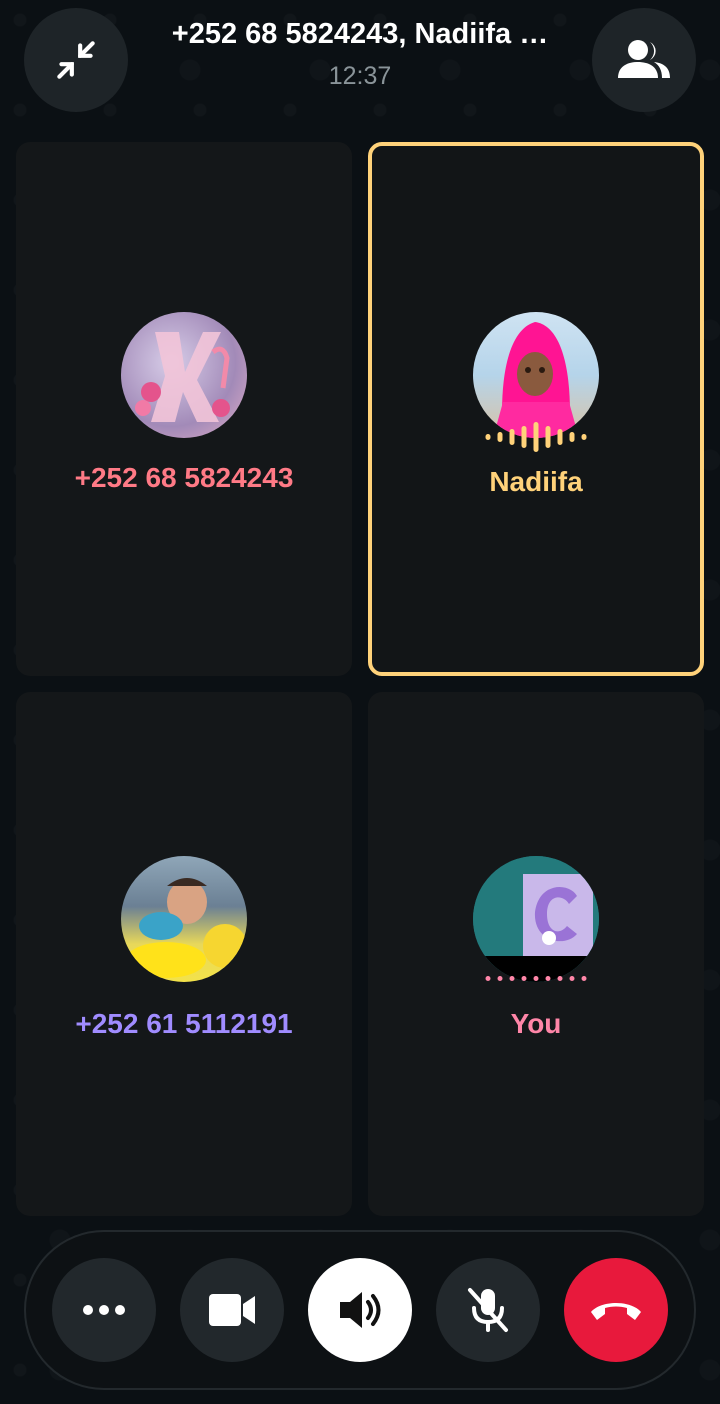 The height and width of the screenshot is (1404, 720). I want to click on end-call-button, so click(616, 1310).